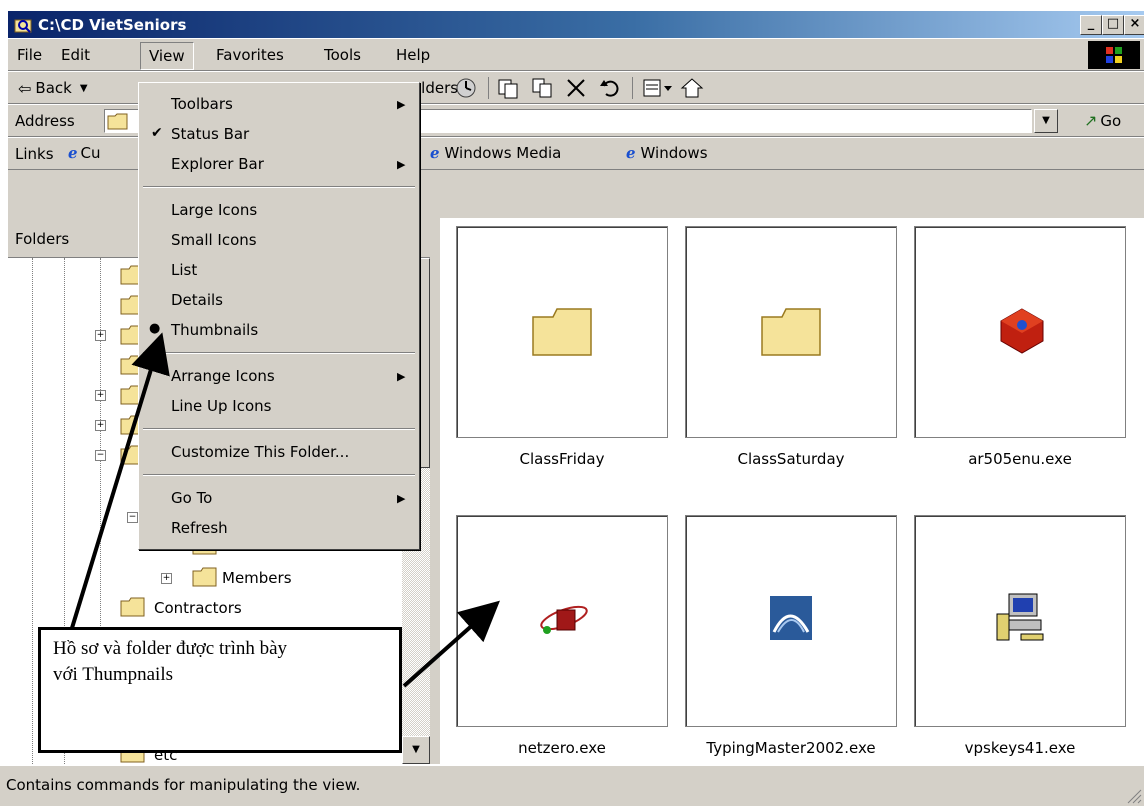 The width and height of the screenshot is (1144, 806). I want to click on arrow-to-thumbnails-item, so click(120, 480).